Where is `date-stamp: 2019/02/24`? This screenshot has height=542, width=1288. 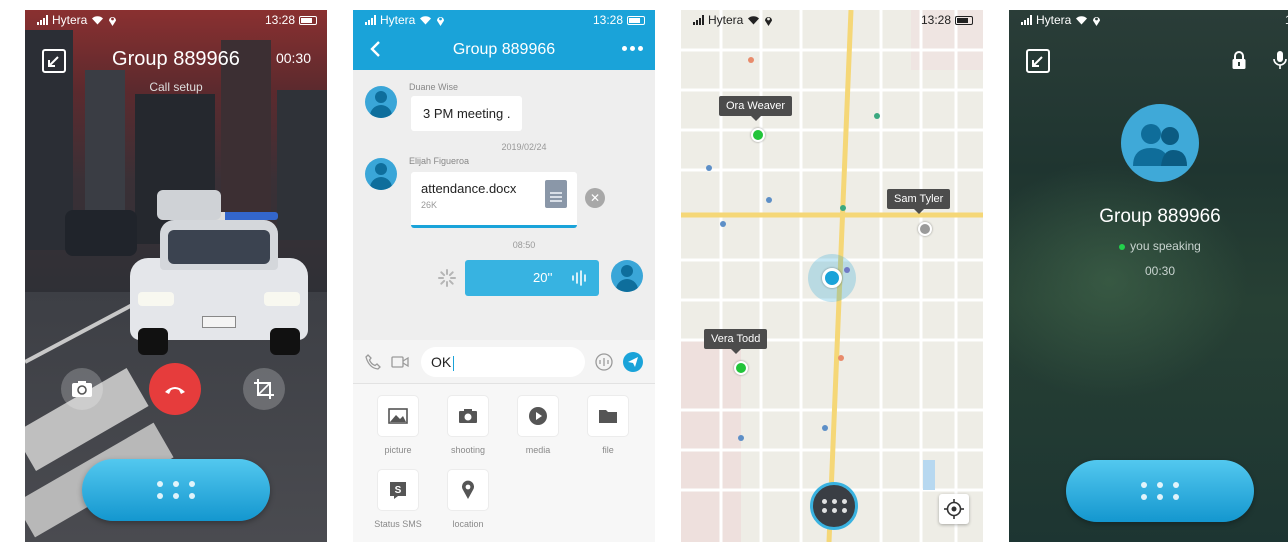
date-stamp: 2019/02/24 is located at coordinates (524, 147).